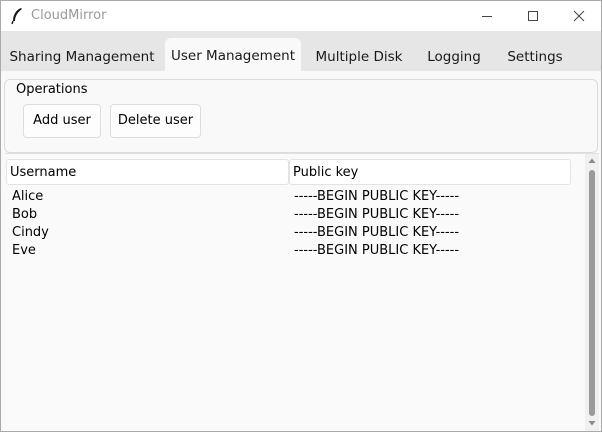 This screenshot has width=602, height=432. Describe the element at coordinates (17, 16) in the screenshot. I see `feather-icon` at that location.